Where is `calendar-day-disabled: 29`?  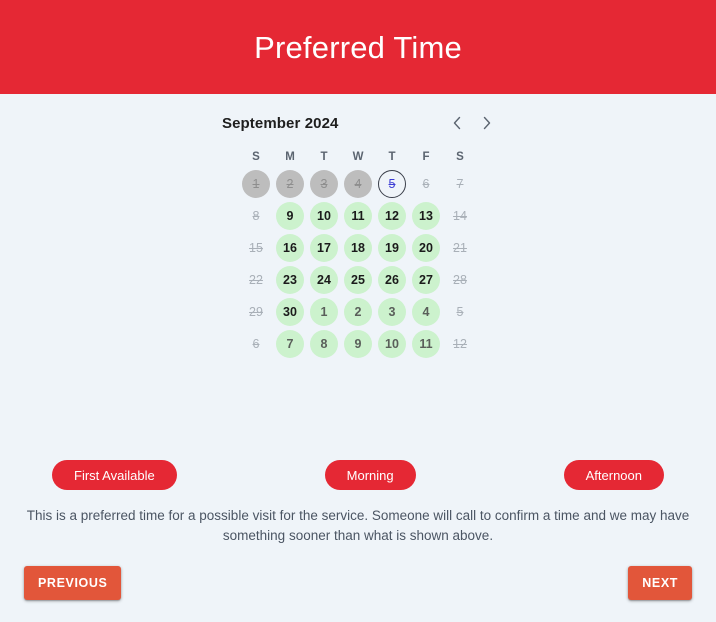
calendar-day-disabled: 29 is located at coordinates (256, 311).